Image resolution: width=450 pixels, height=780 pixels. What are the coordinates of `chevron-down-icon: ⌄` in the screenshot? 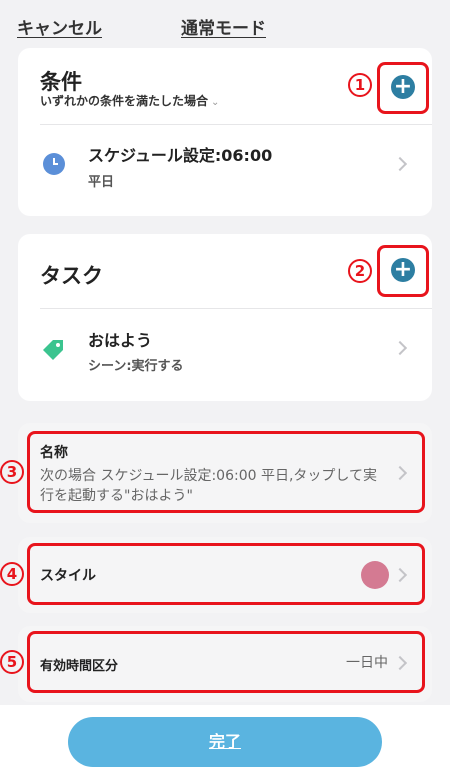 It's located at (215, 102).